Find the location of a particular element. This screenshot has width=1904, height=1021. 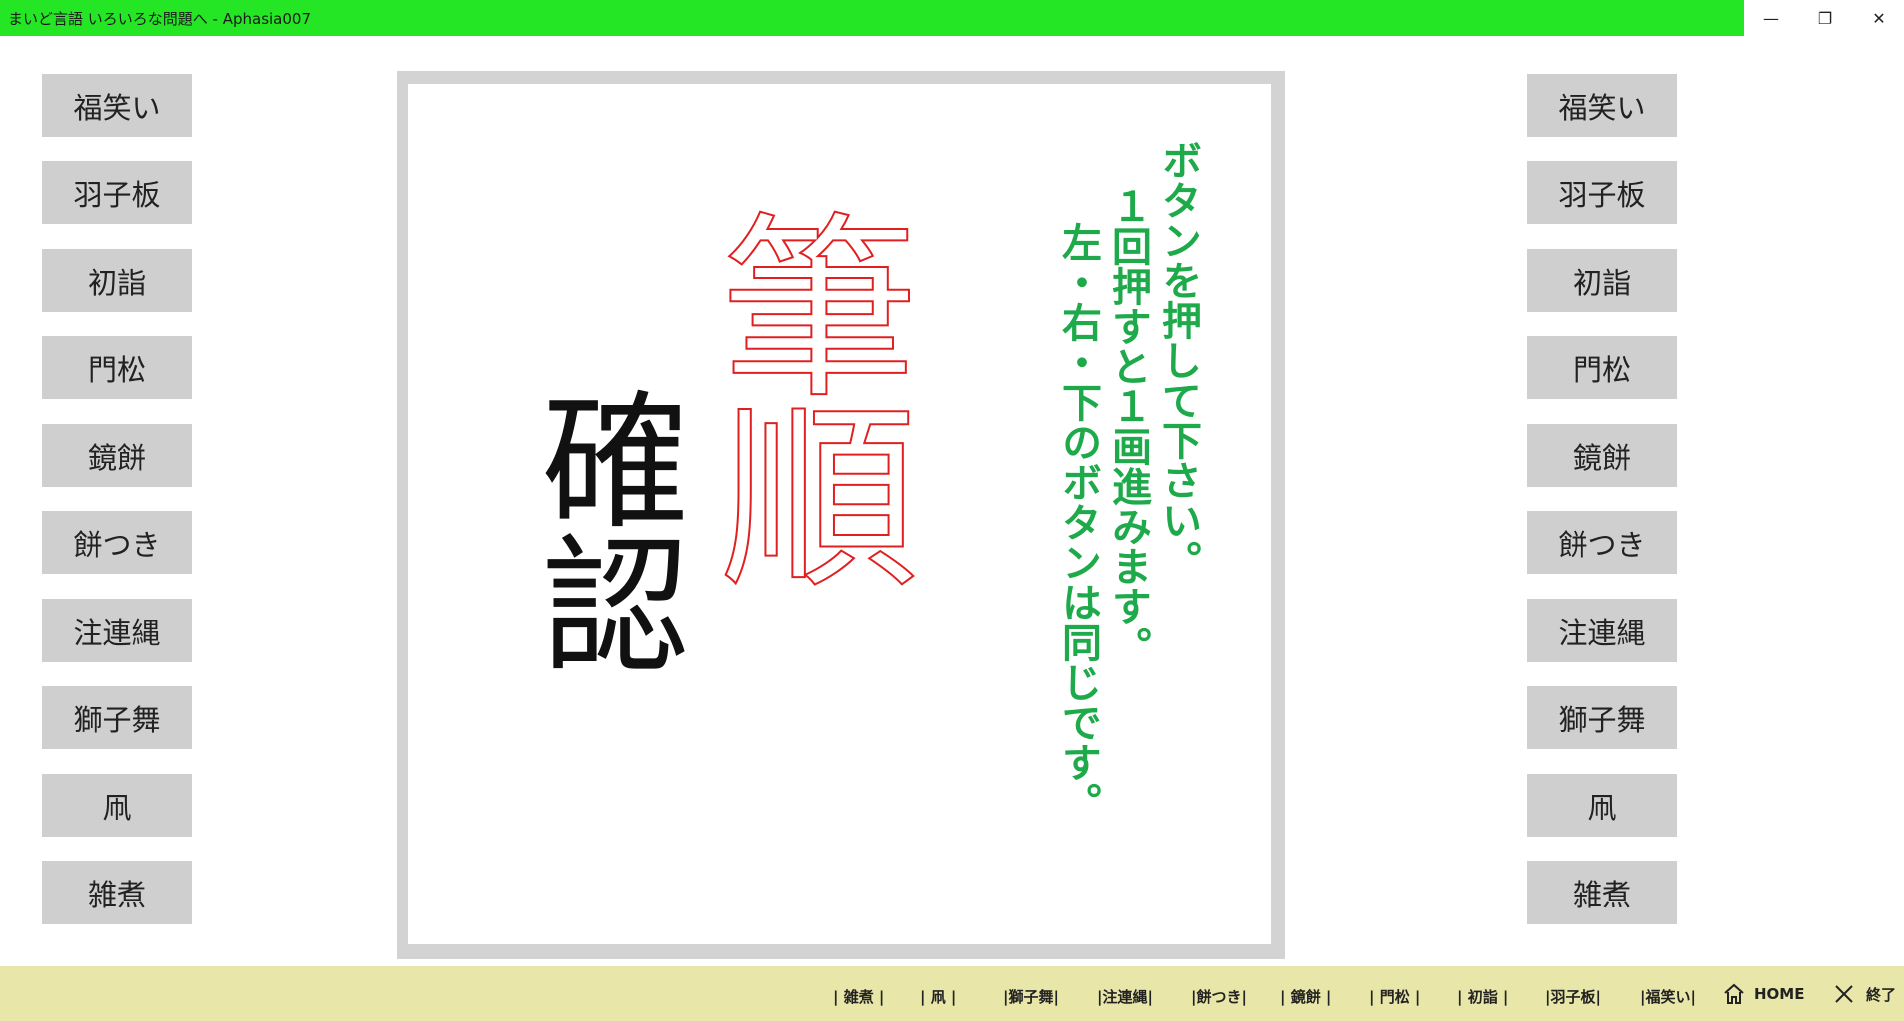

title-bar: まいど言語 いろいろな問題へ - Aphasia007 — ❐ ✕ is located at coordinates (952, 18).